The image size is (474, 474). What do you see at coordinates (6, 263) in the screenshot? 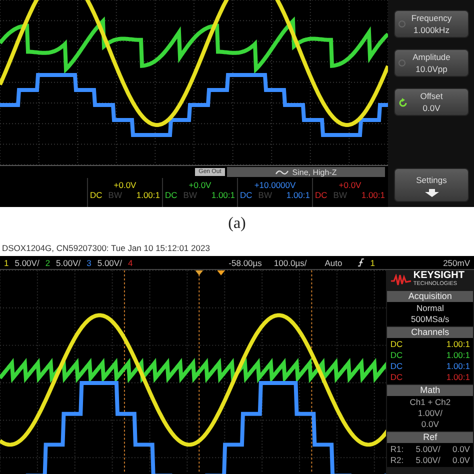
I see `channel-number: 1` at bounding box center [6, 263].